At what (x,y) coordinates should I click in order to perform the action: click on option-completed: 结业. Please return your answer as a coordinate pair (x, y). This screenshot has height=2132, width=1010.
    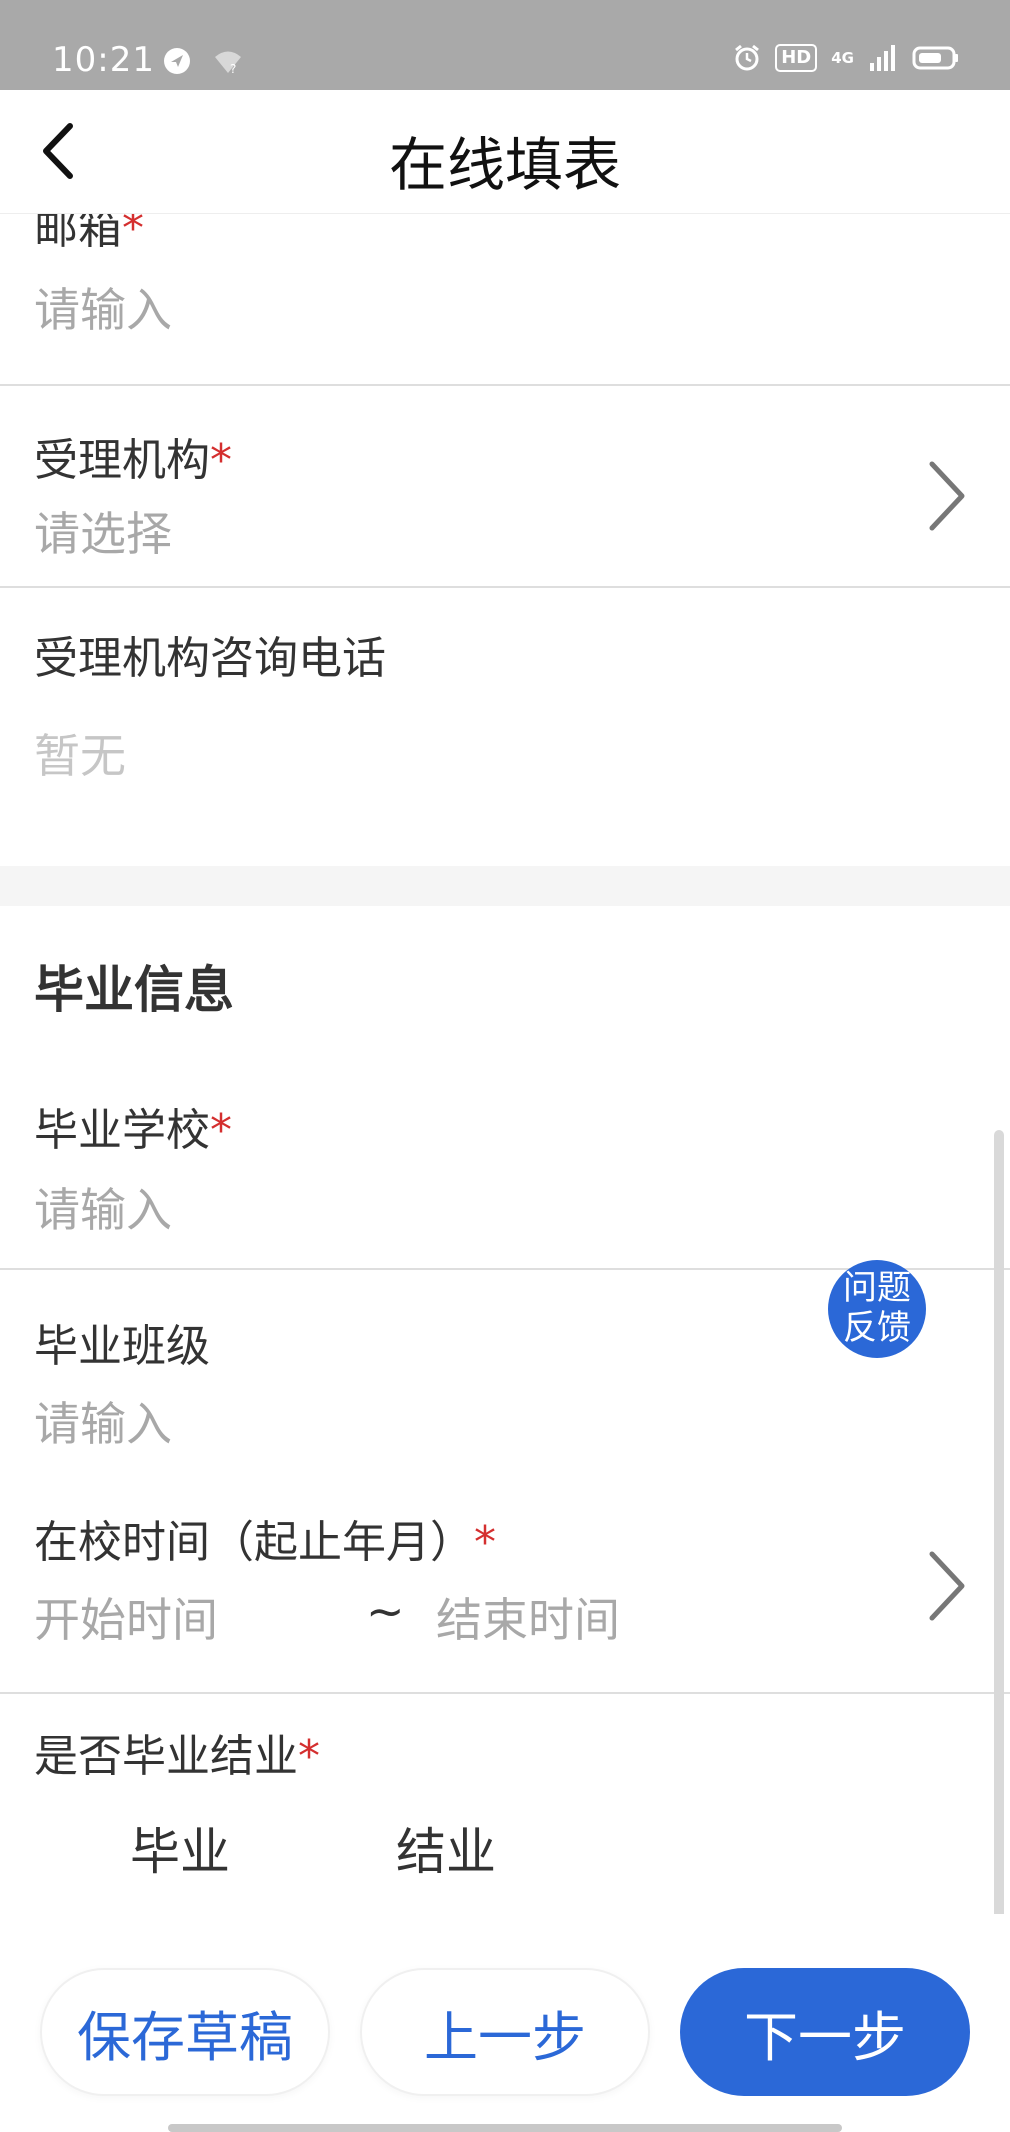
    Looking at the image, I should click on (446, 1848).